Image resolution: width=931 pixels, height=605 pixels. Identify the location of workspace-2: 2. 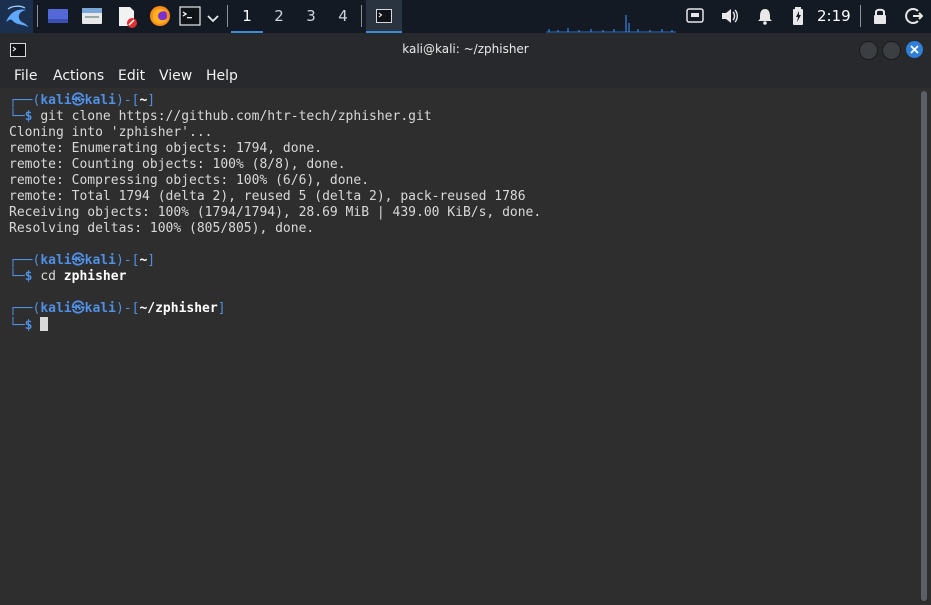
(279, 16).